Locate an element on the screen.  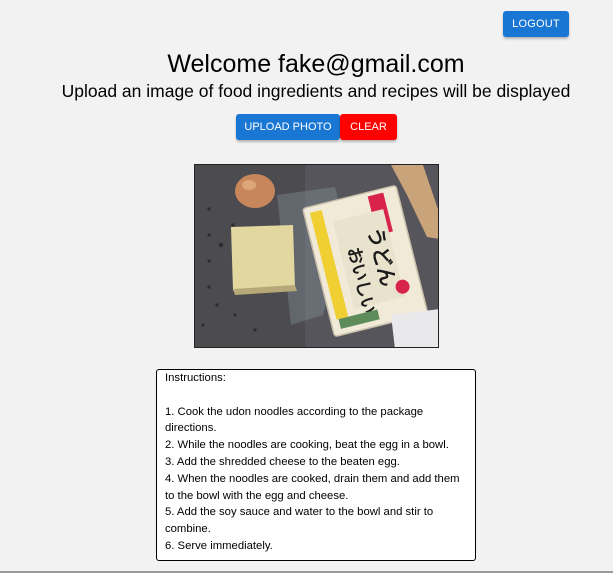
instruction-line: directions. is located at coordinates (191, 428).